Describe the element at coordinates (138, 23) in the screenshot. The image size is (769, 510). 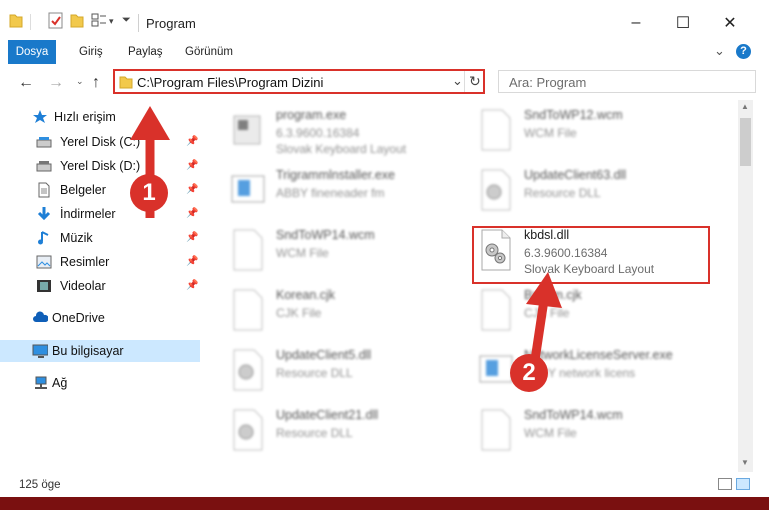
I see `title-separator` at that location.